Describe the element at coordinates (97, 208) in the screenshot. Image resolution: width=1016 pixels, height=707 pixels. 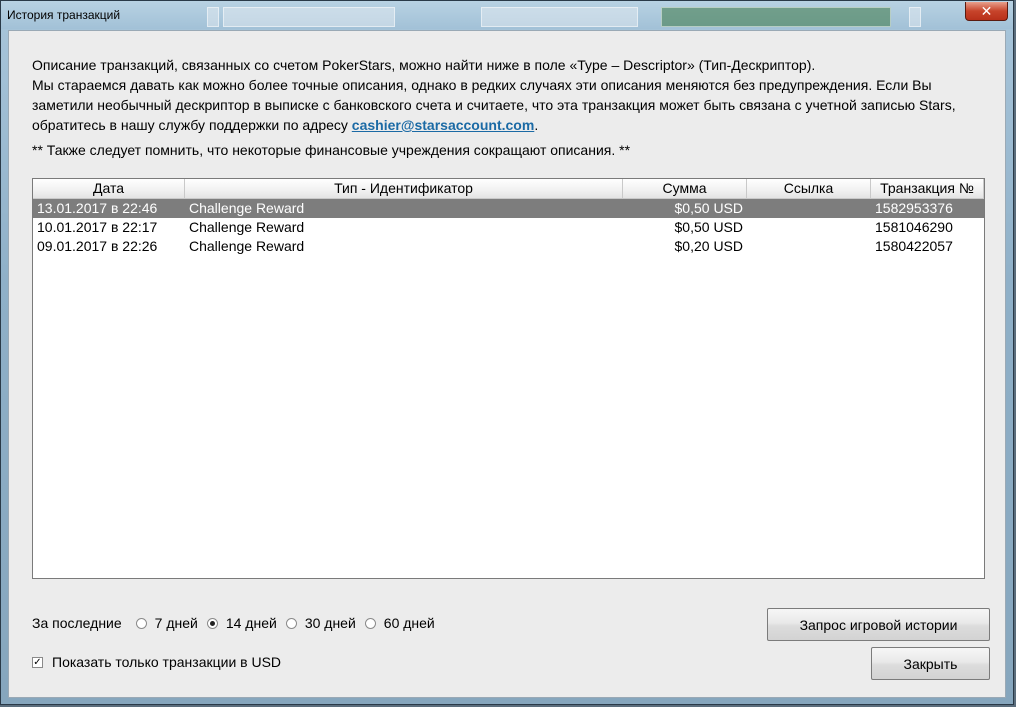
I see `cell-date: 13.01.2017 в 22:46` at that location.